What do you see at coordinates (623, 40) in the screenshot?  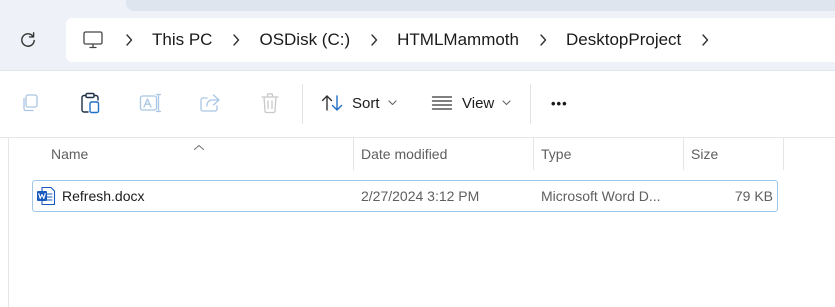 I see `breadcrumb-desktopproject: DesktopProject` at bounding box center [623, 40].